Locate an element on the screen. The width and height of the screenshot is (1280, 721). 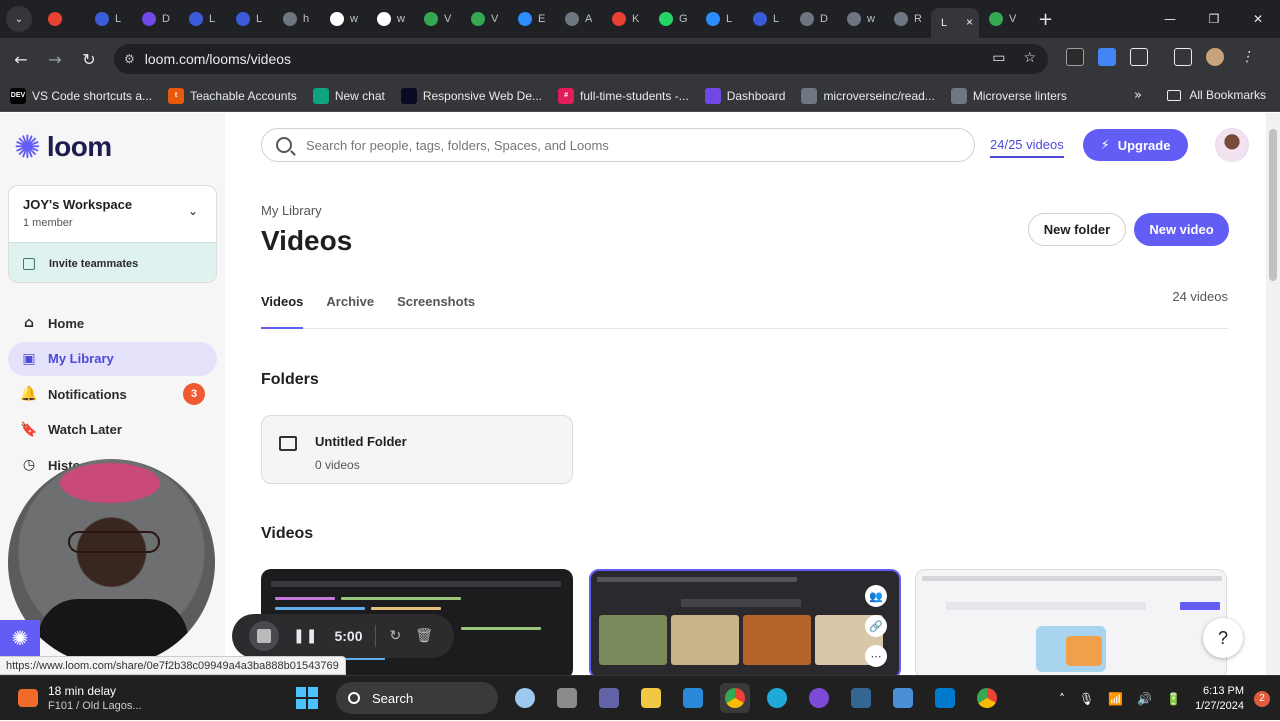
tab-screenshots: Screenshots is located at coordinates (436, 311).